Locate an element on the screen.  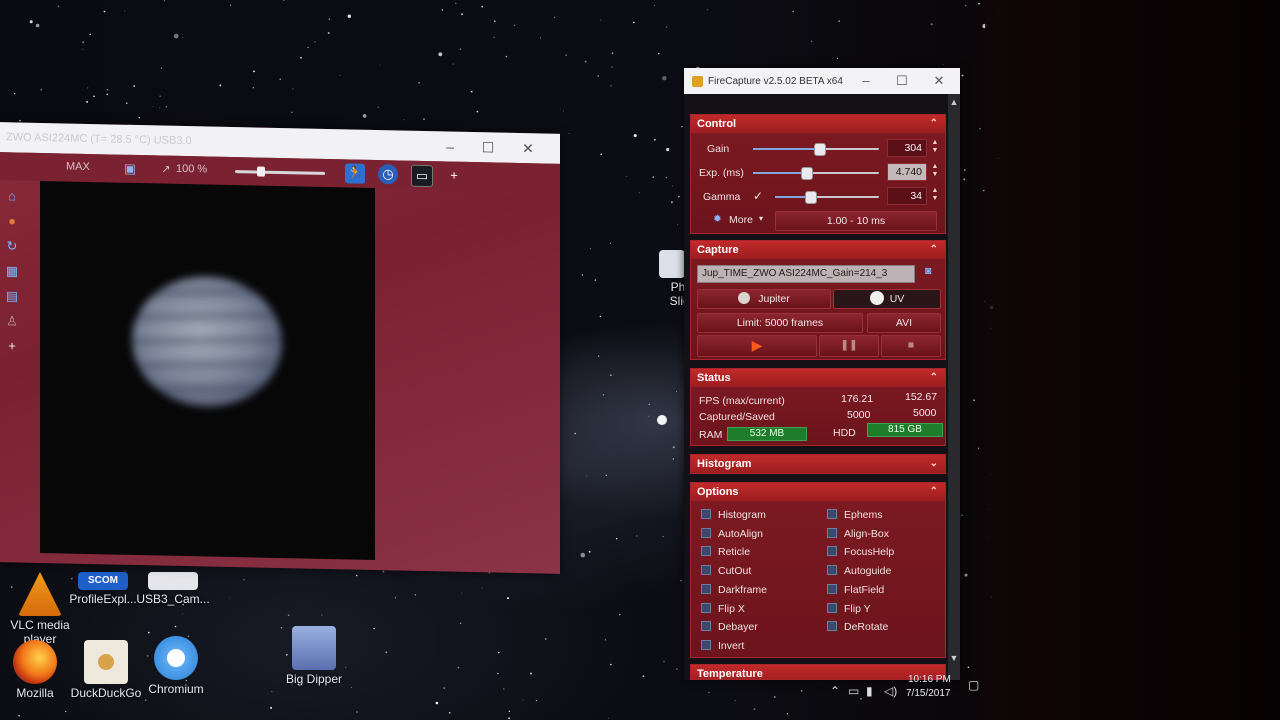
option-checkbox: Flip X is located at coordinates (723, 608).